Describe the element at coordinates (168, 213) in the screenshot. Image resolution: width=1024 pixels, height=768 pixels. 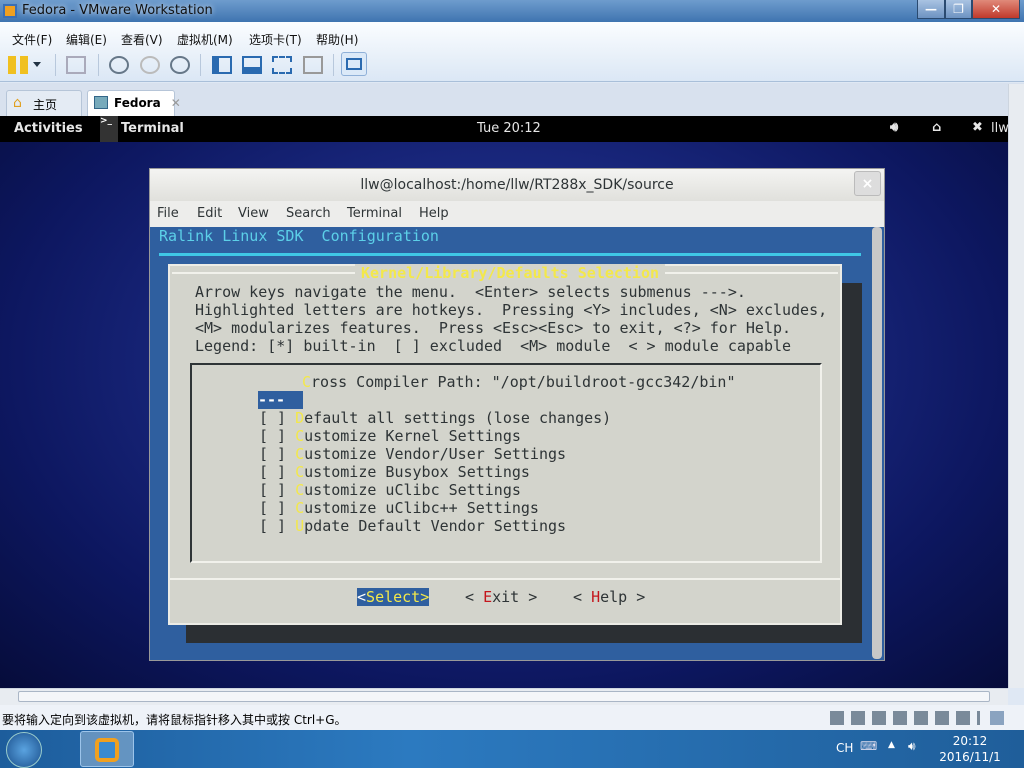
I see `menu-file: File` at that location.